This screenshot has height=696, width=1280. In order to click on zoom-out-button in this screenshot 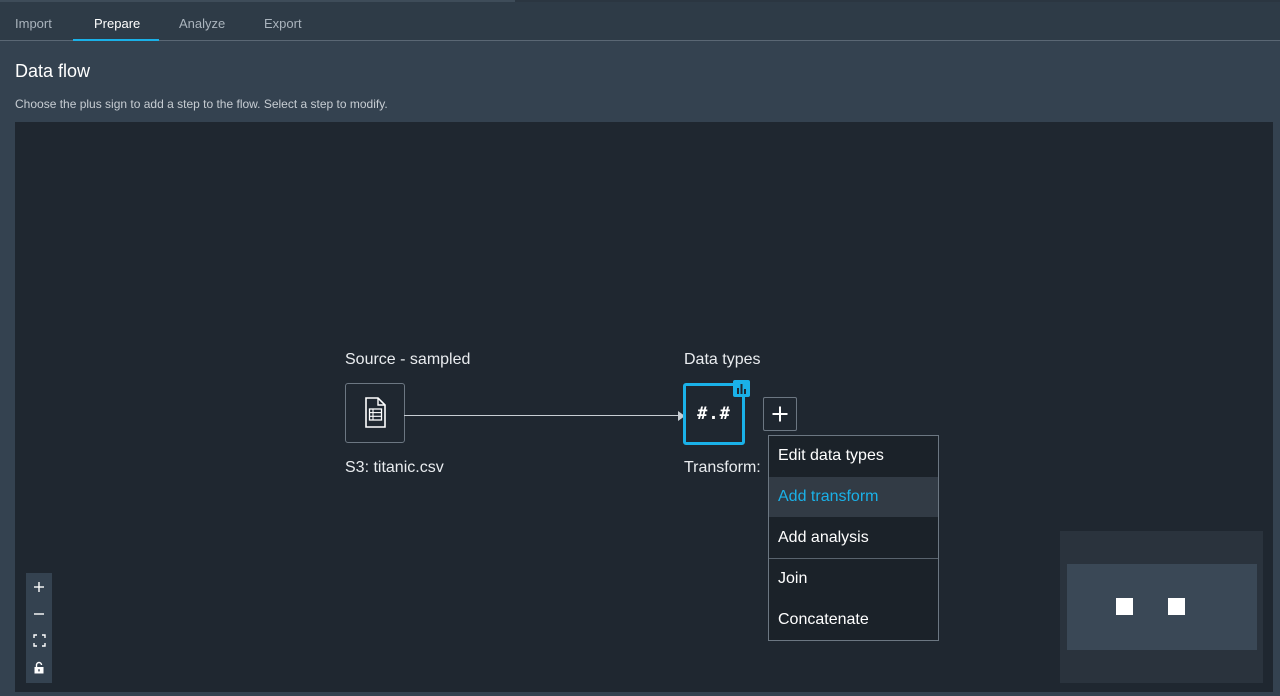, I will do `click(39, 613)`.